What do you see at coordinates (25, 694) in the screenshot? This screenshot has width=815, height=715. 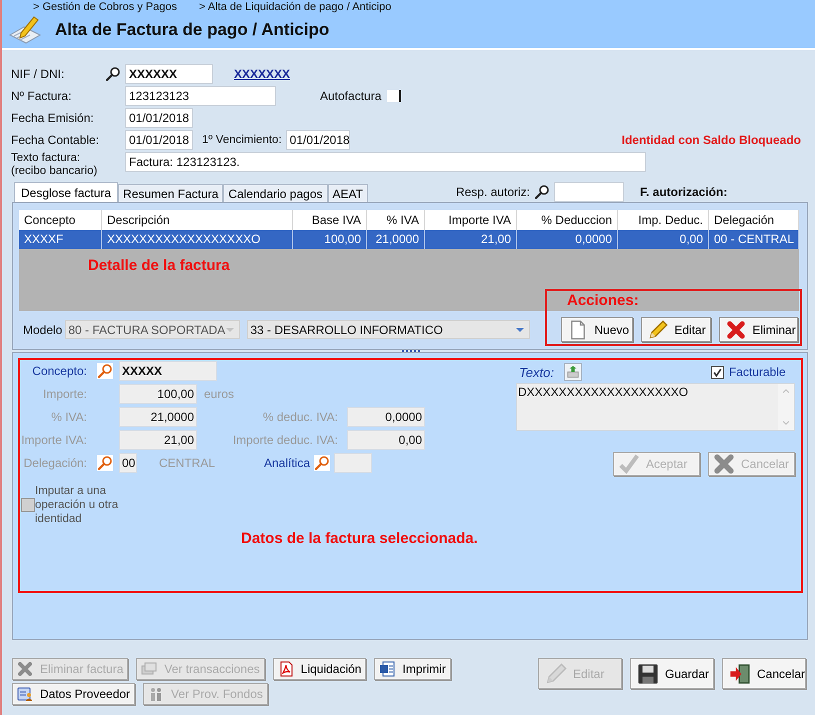 I see `contact-card-icon` at bounding box center [25, 694].